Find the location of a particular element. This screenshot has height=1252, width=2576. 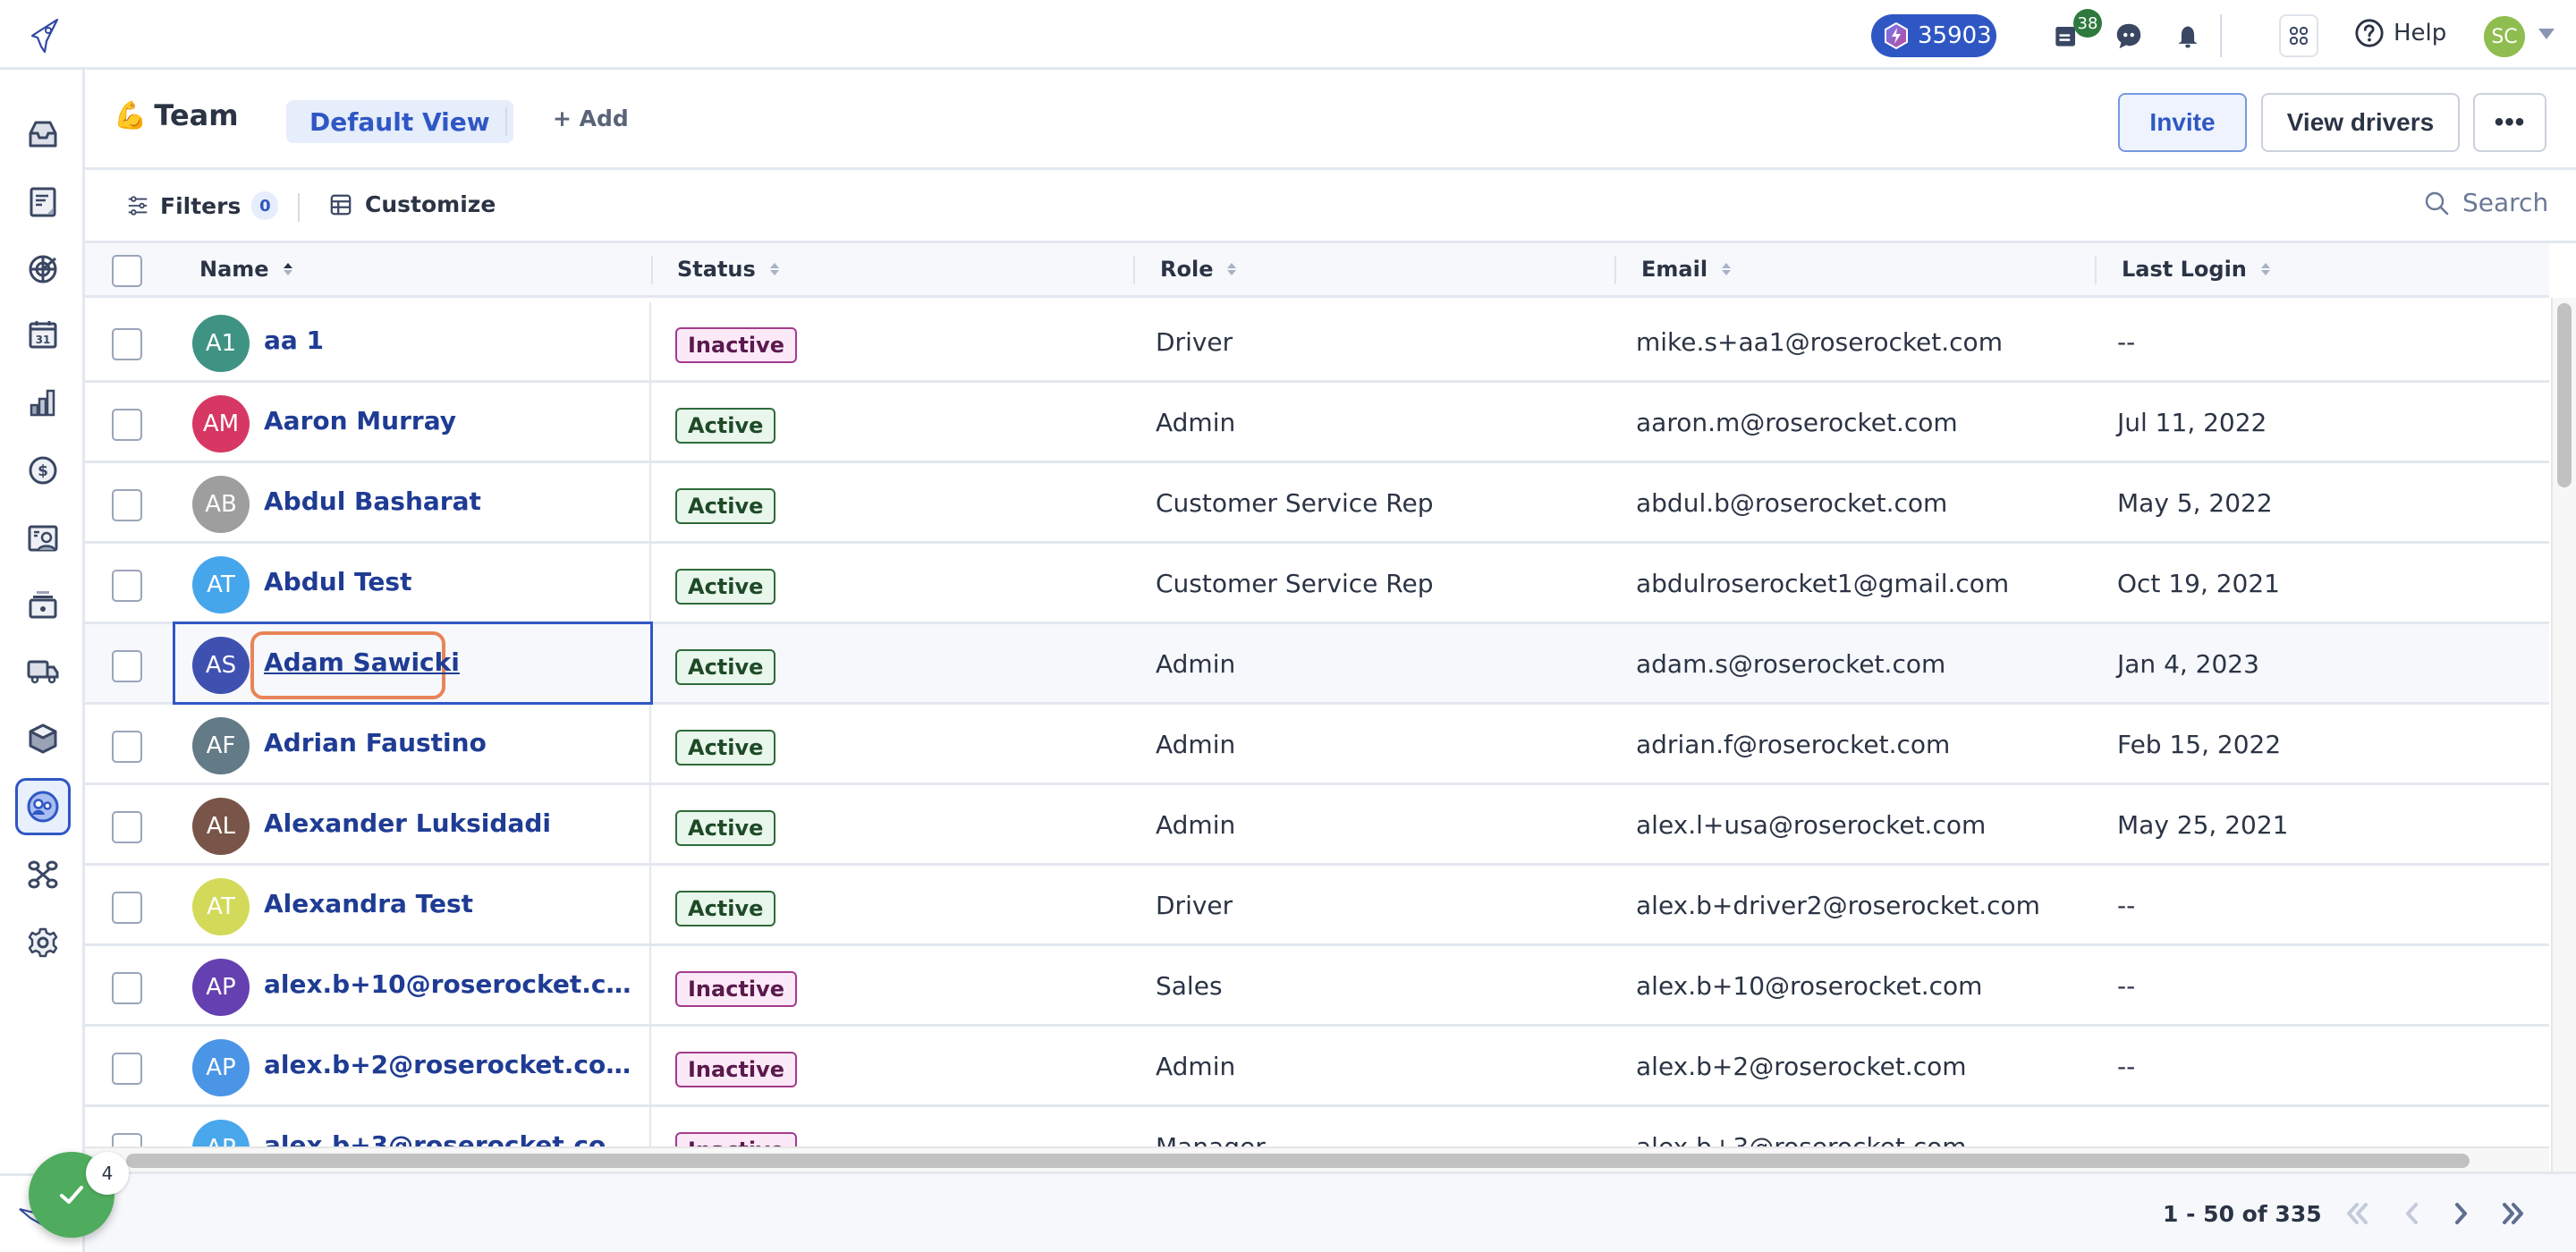

vertical-scrollbar is located at coordinates (2563, 735).